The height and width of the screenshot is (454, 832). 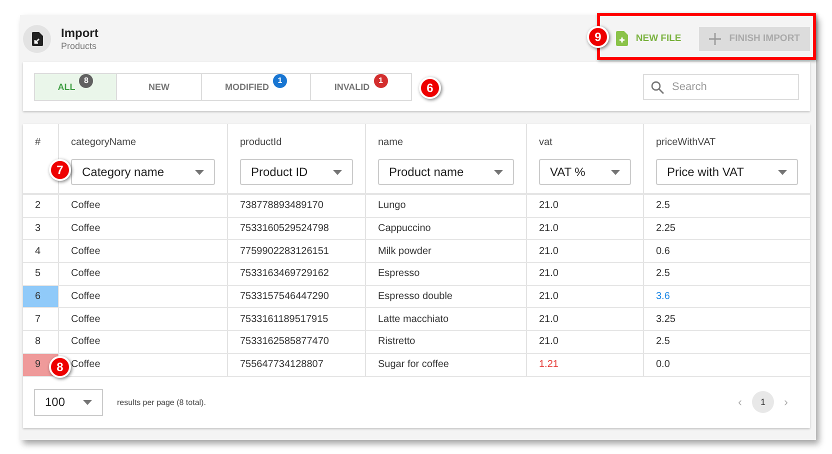 I want to click on table-cell: Espresso, so click(x=446, y=274).